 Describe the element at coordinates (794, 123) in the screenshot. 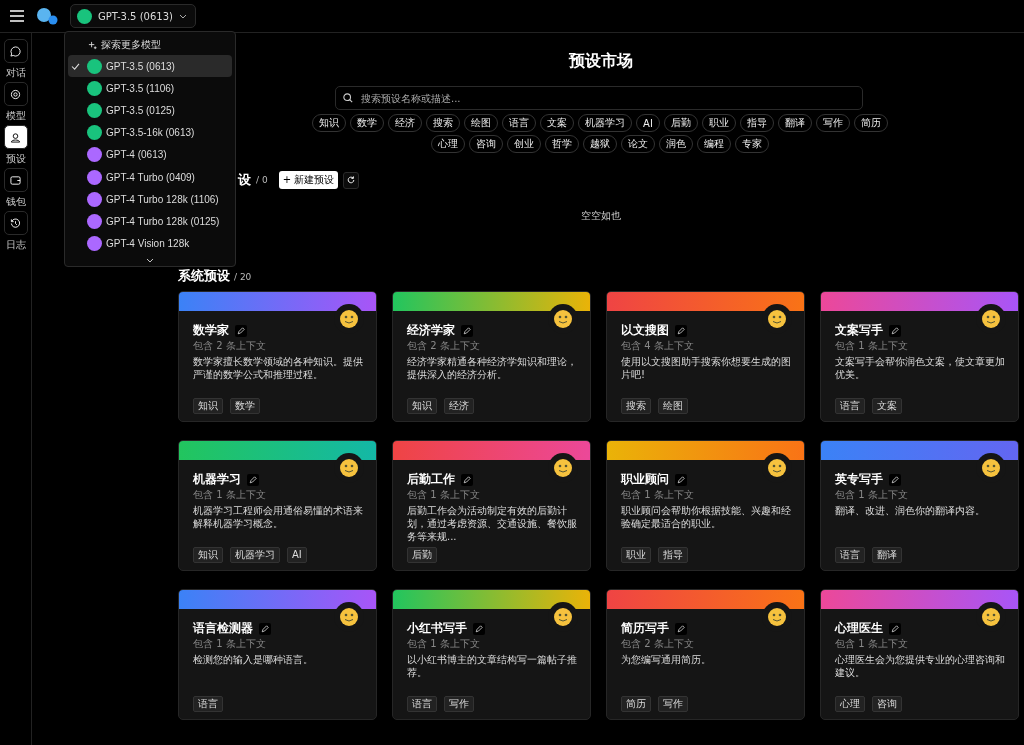

I see `tag-filter: 翻译` at that location.